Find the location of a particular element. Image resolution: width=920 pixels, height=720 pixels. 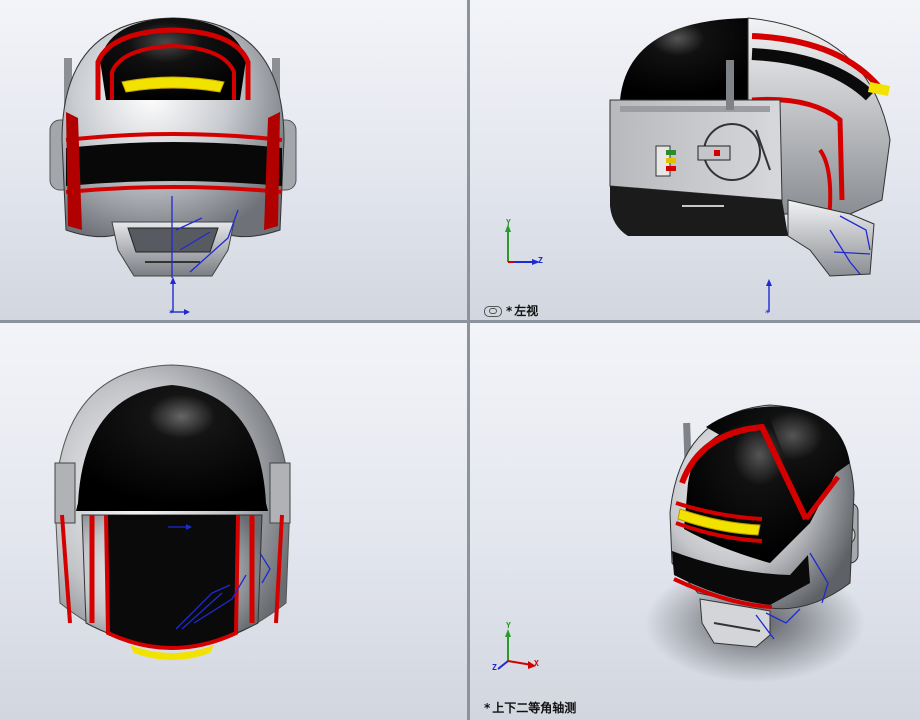

label-text: 上下二等角轴测 is located at coordinates (534, 708).